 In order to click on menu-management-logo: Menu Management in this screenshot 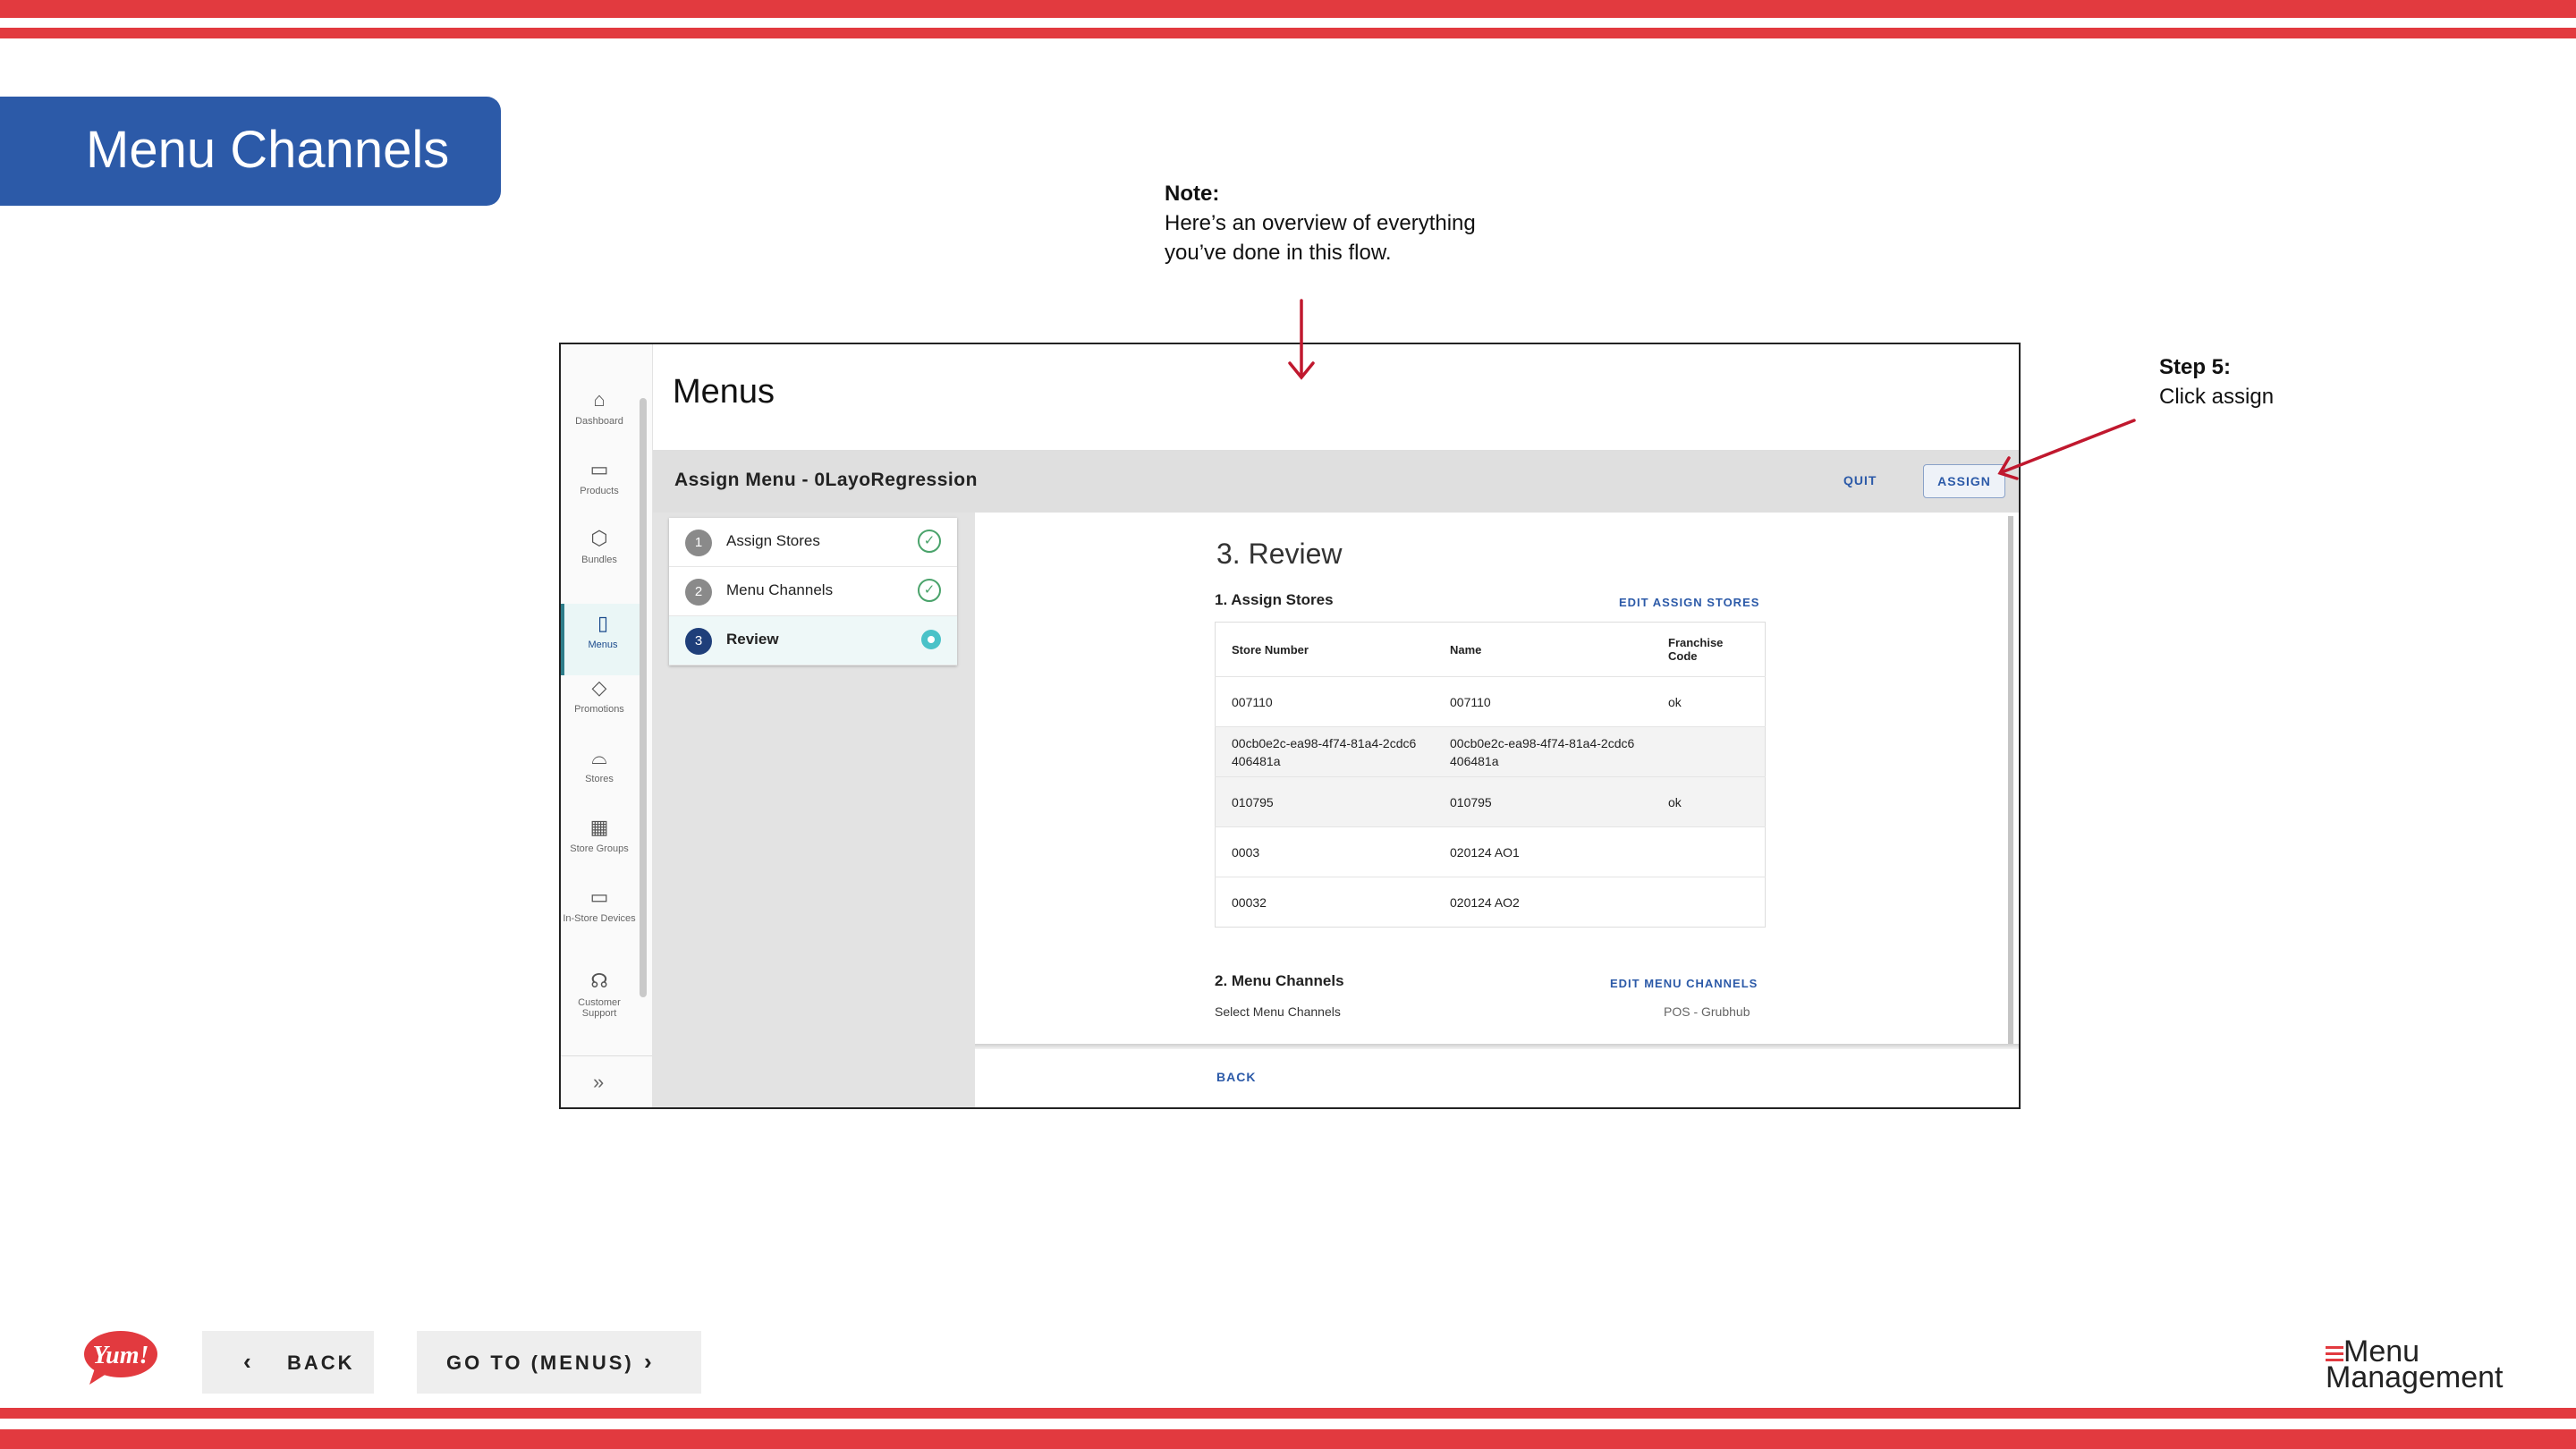, I will do `click(2414, 1364)`.